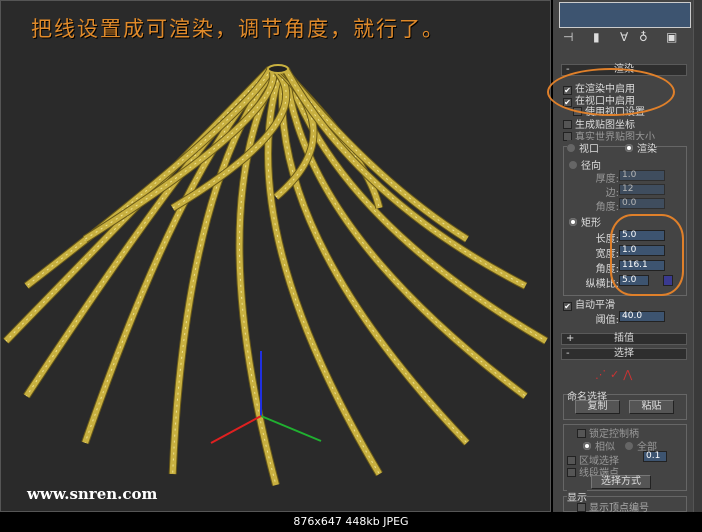  Describe the element at coordinates (641, 147) in the screenshot. I see `renderer-radio: 渲染` at that location.